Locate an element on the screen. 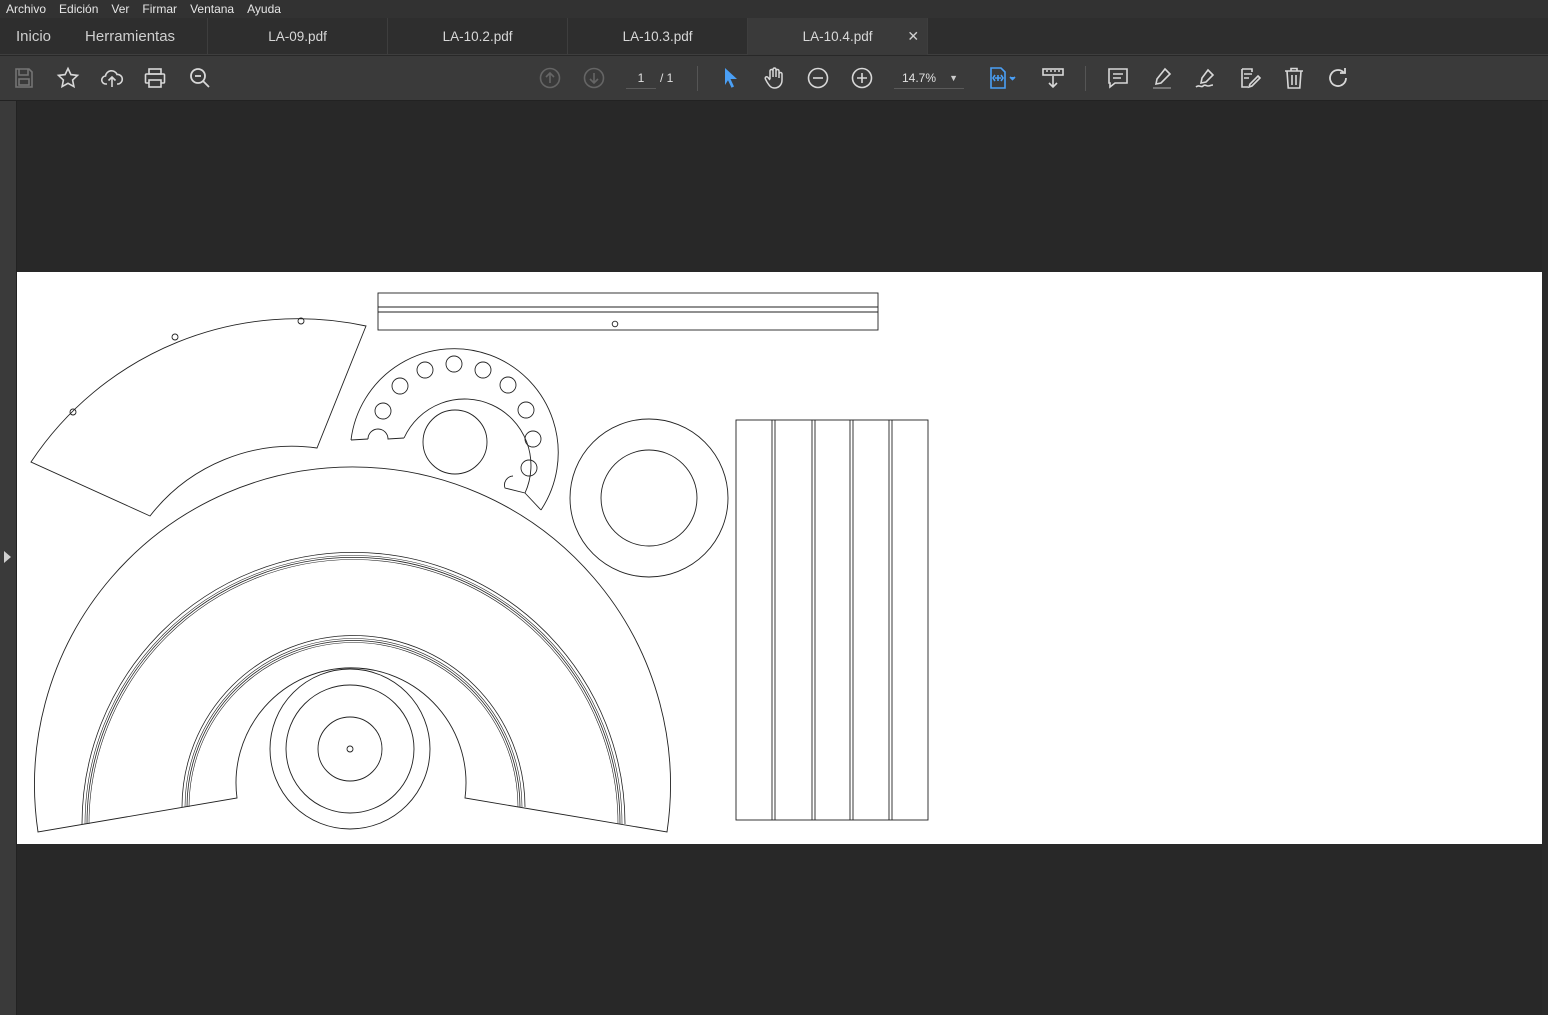 The image size is (1548, 1015). page-count: / 1 is located at coordinates (667, 78).